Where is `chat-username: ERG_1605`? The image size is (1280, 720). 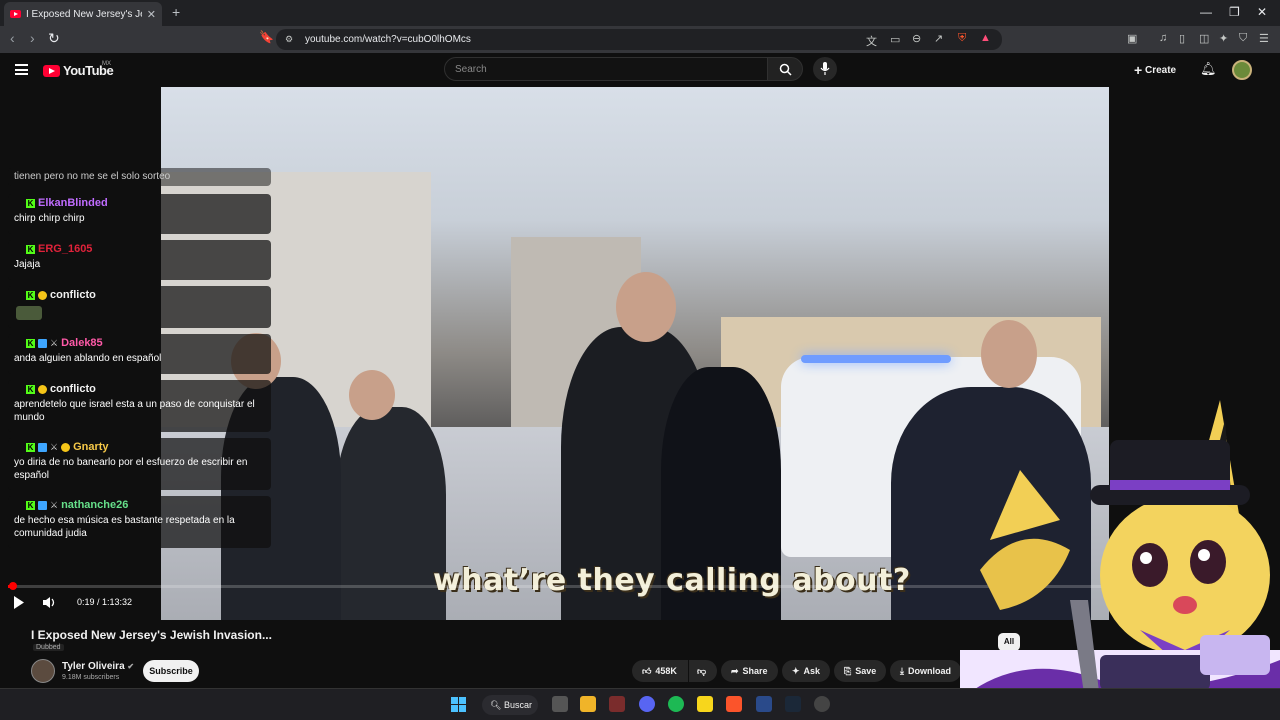
chat-username: ERG_1605 is located at coordinates (65, 249).